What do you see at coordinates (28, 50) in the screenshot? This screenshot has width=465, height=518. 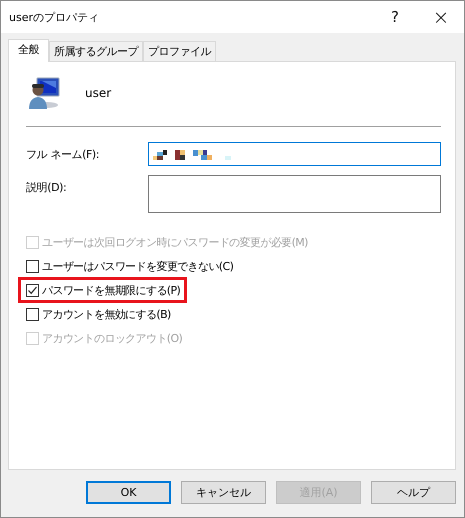 I see `tab: 全般` at bounding box center [28, 50].